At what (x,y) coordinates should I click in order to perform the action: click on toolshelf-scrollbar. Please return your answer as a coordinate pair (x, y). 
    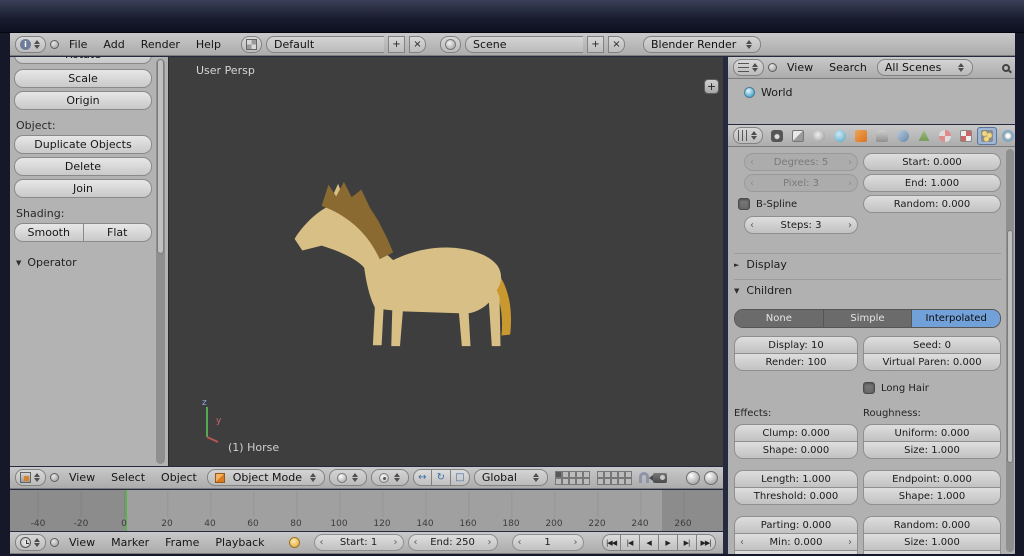
    Looking at the image, I should click on (160, 261).